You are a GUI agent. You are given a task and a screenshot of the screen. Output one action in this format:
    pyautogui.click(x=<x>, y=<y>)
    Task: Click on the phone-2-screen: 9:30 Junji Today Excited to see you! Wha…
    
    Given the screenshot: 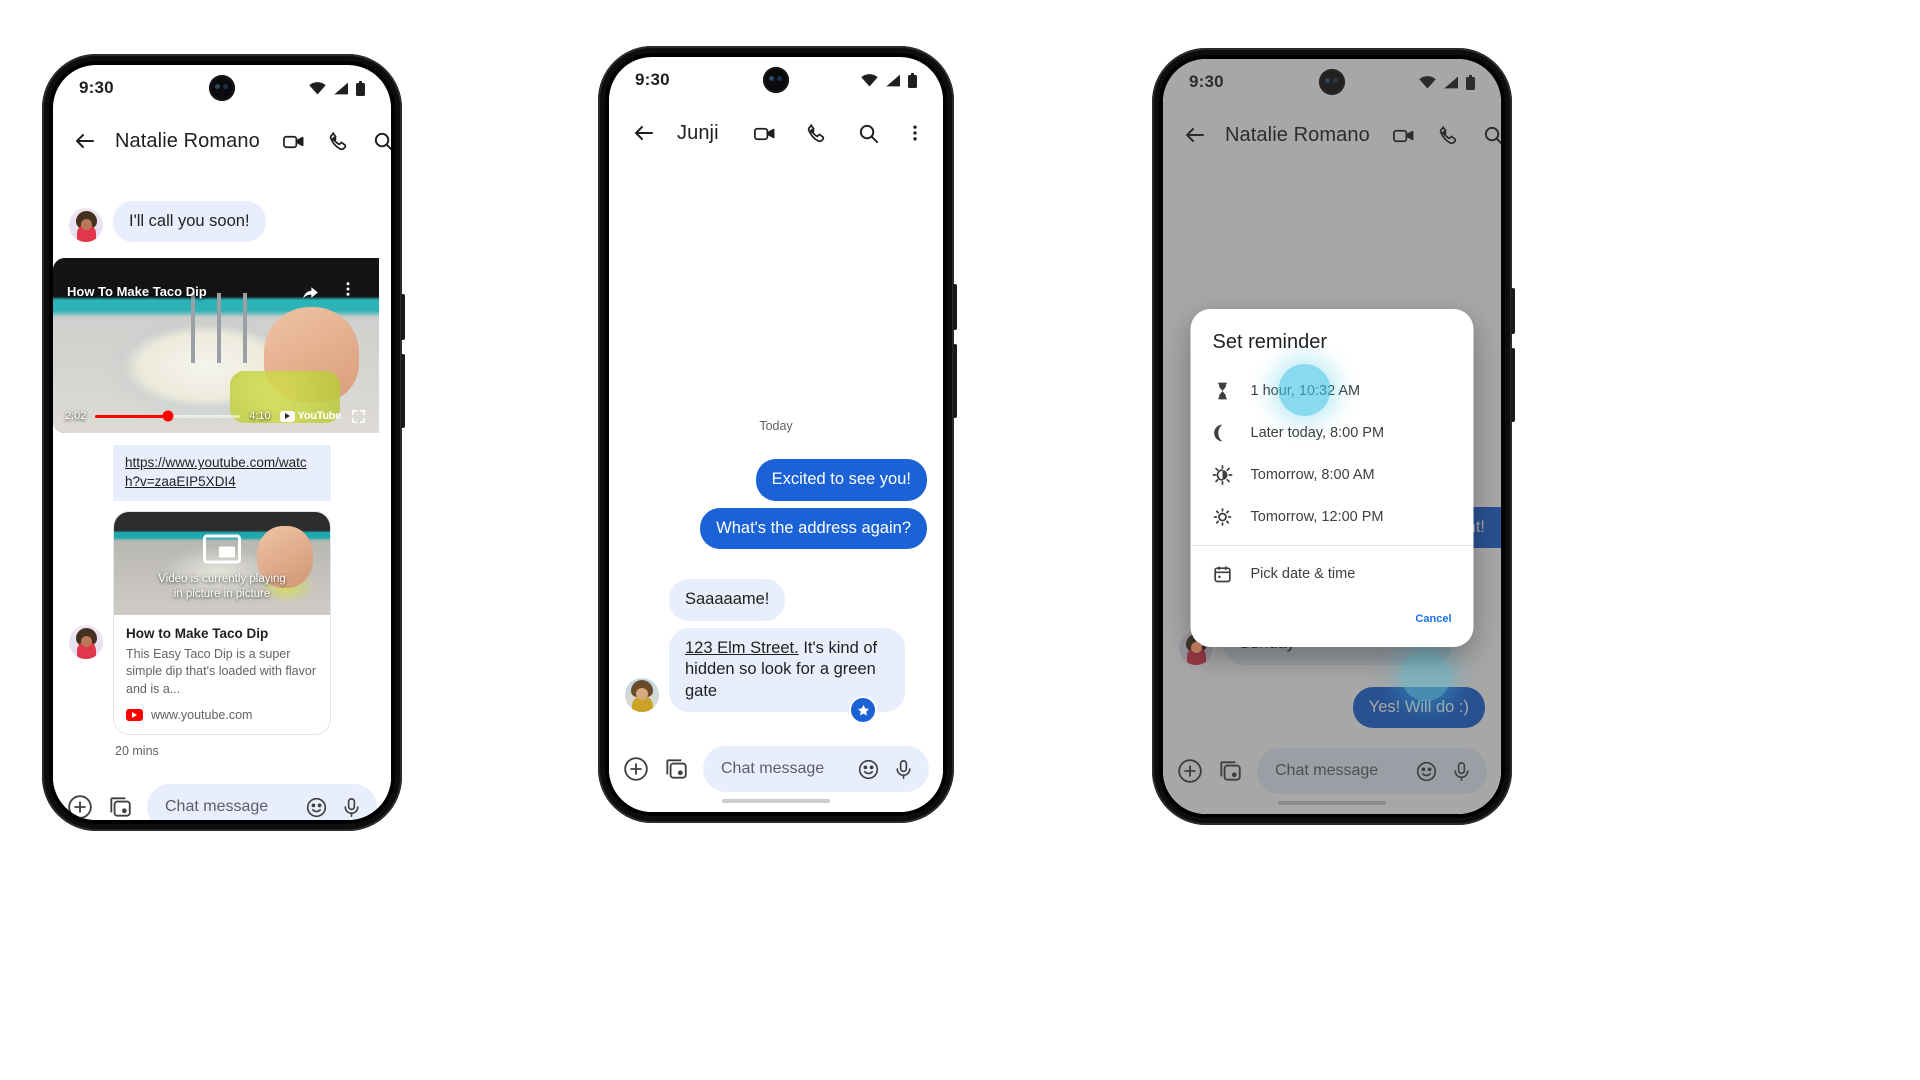 What is the action you would take?
    pyautogui.click(x=776, y=434)
    